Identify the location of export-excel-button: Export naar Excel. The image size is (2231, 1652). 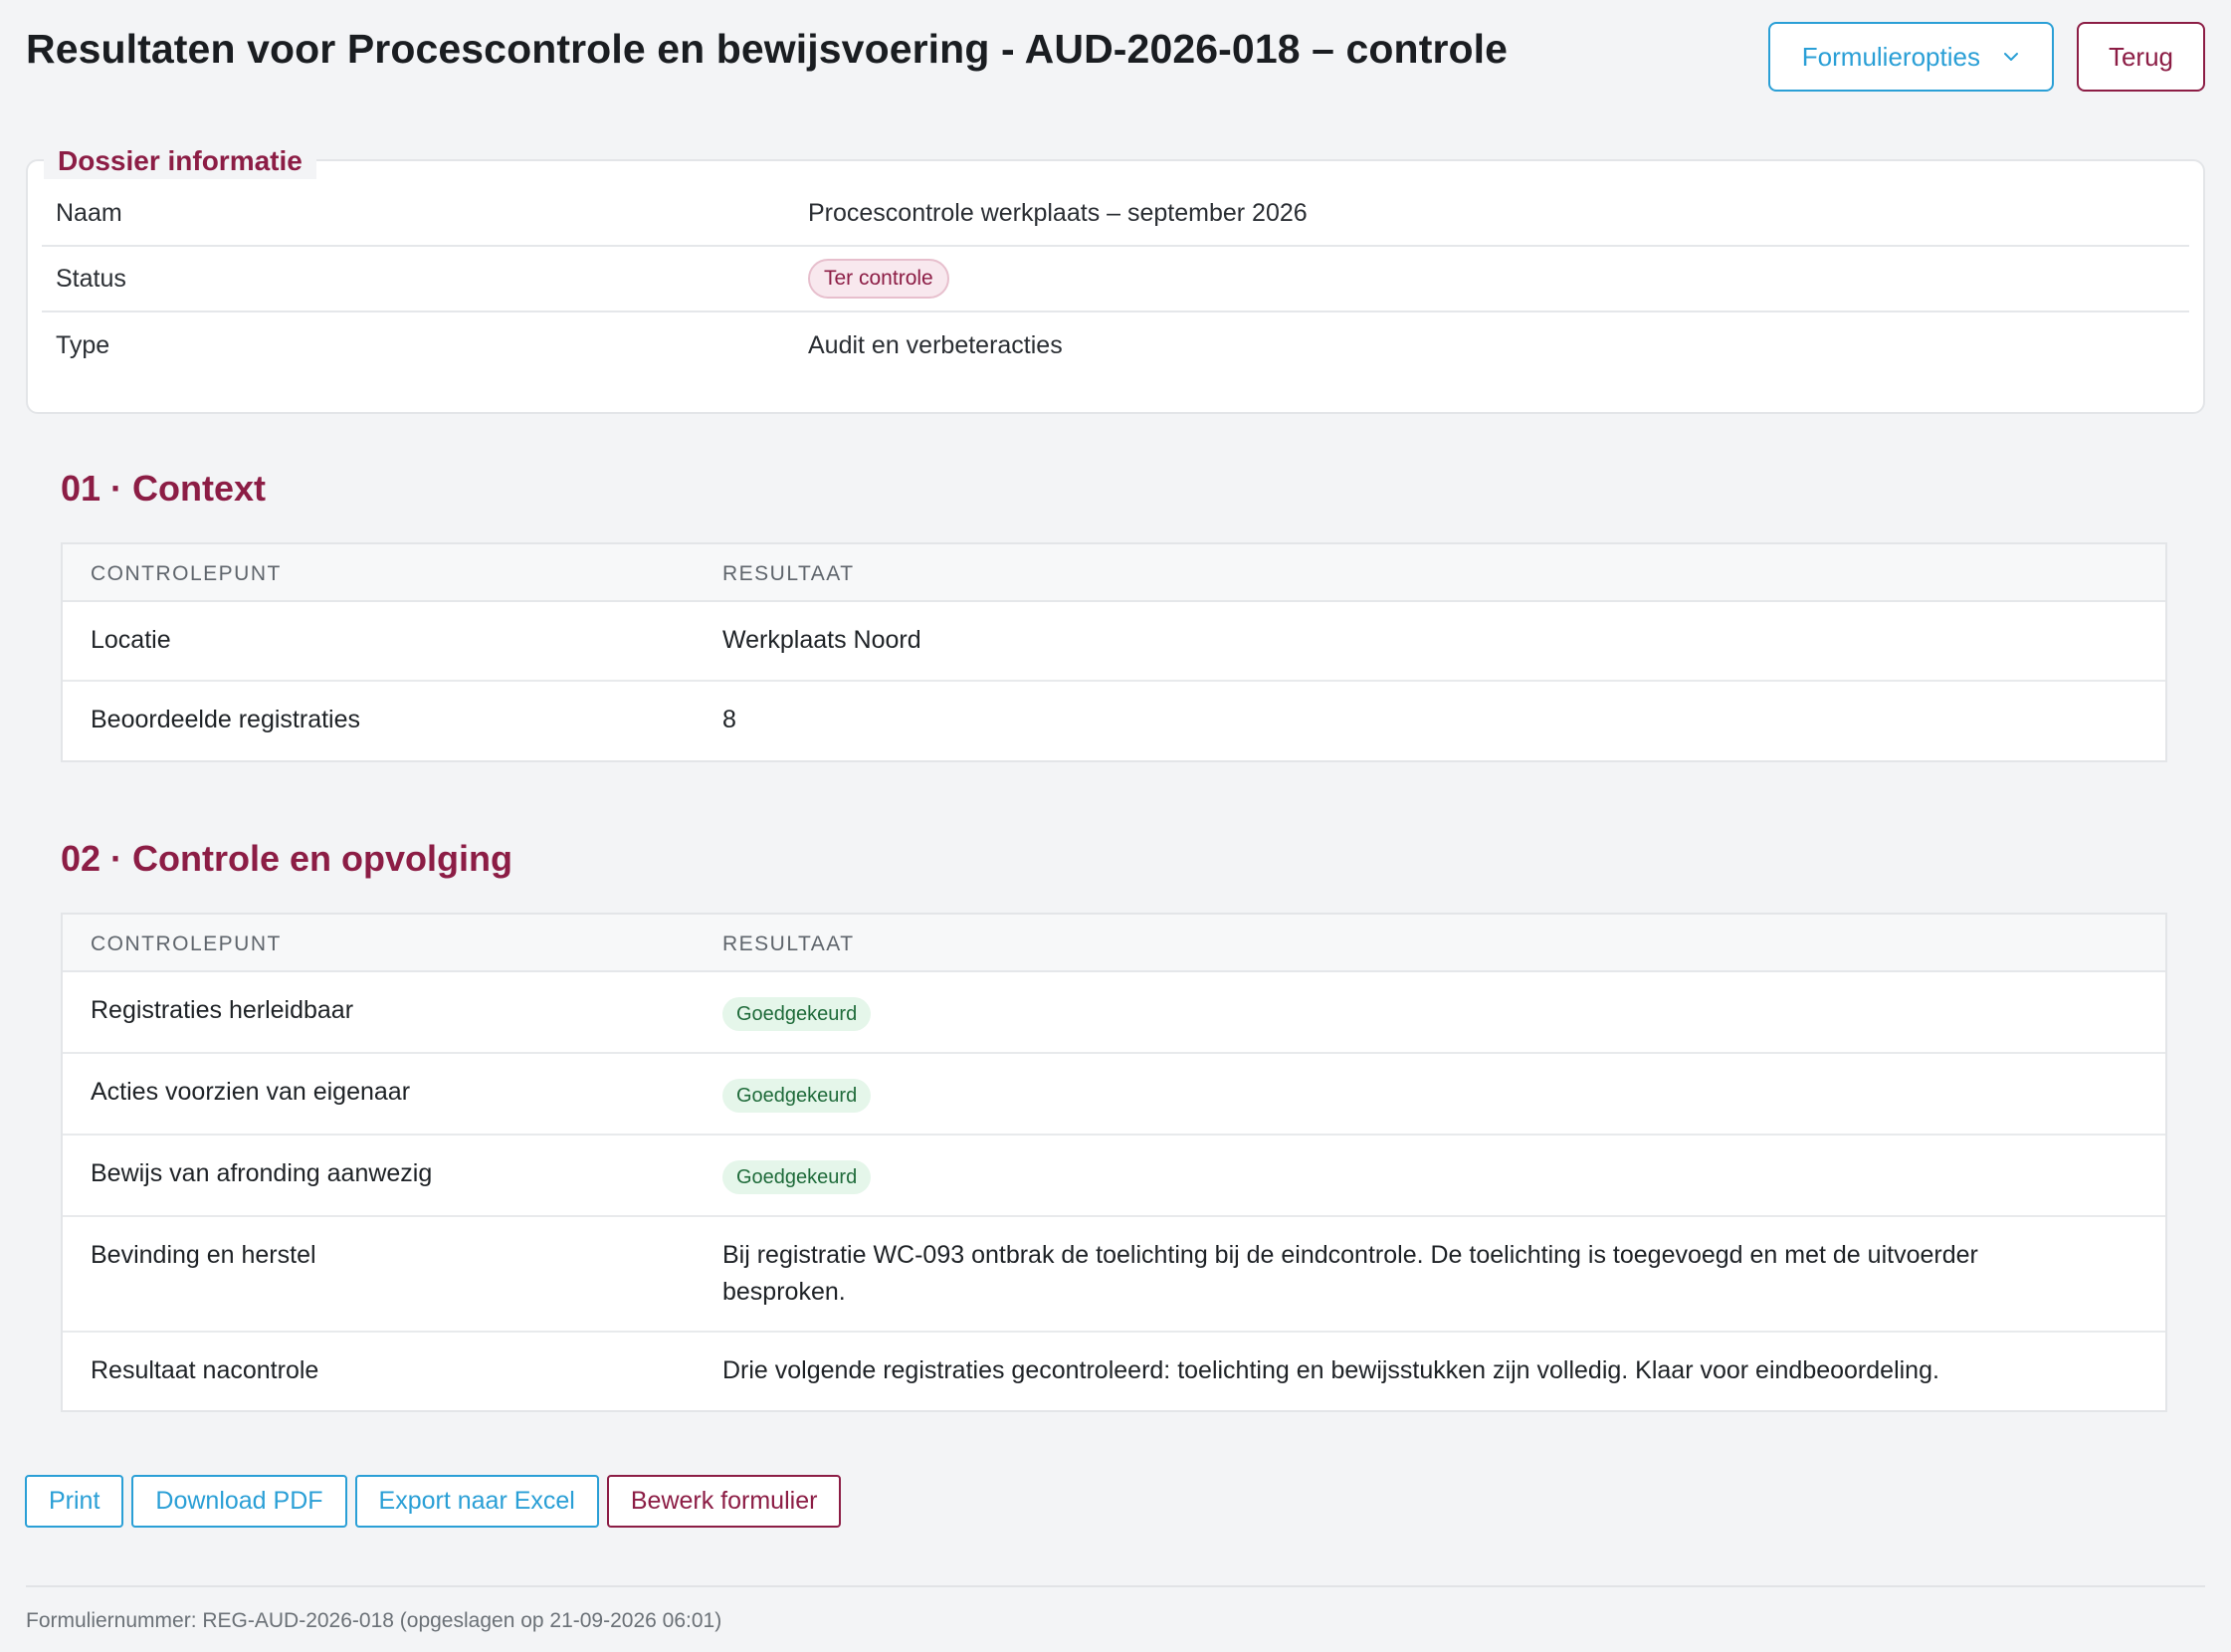
(476, 1501).